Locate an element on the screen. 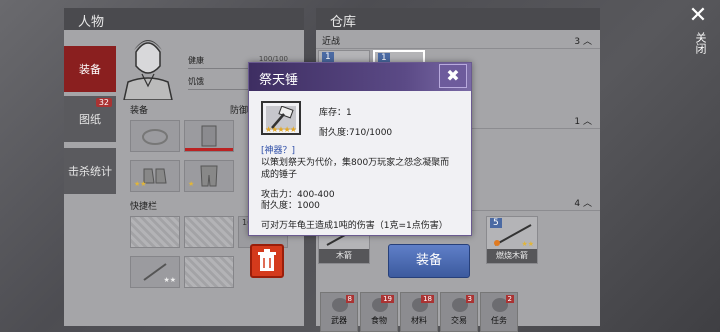 The height and width of the screenshot is (332, 720). equip-slot-hands: ★★ is located at coordinates (155, 176).